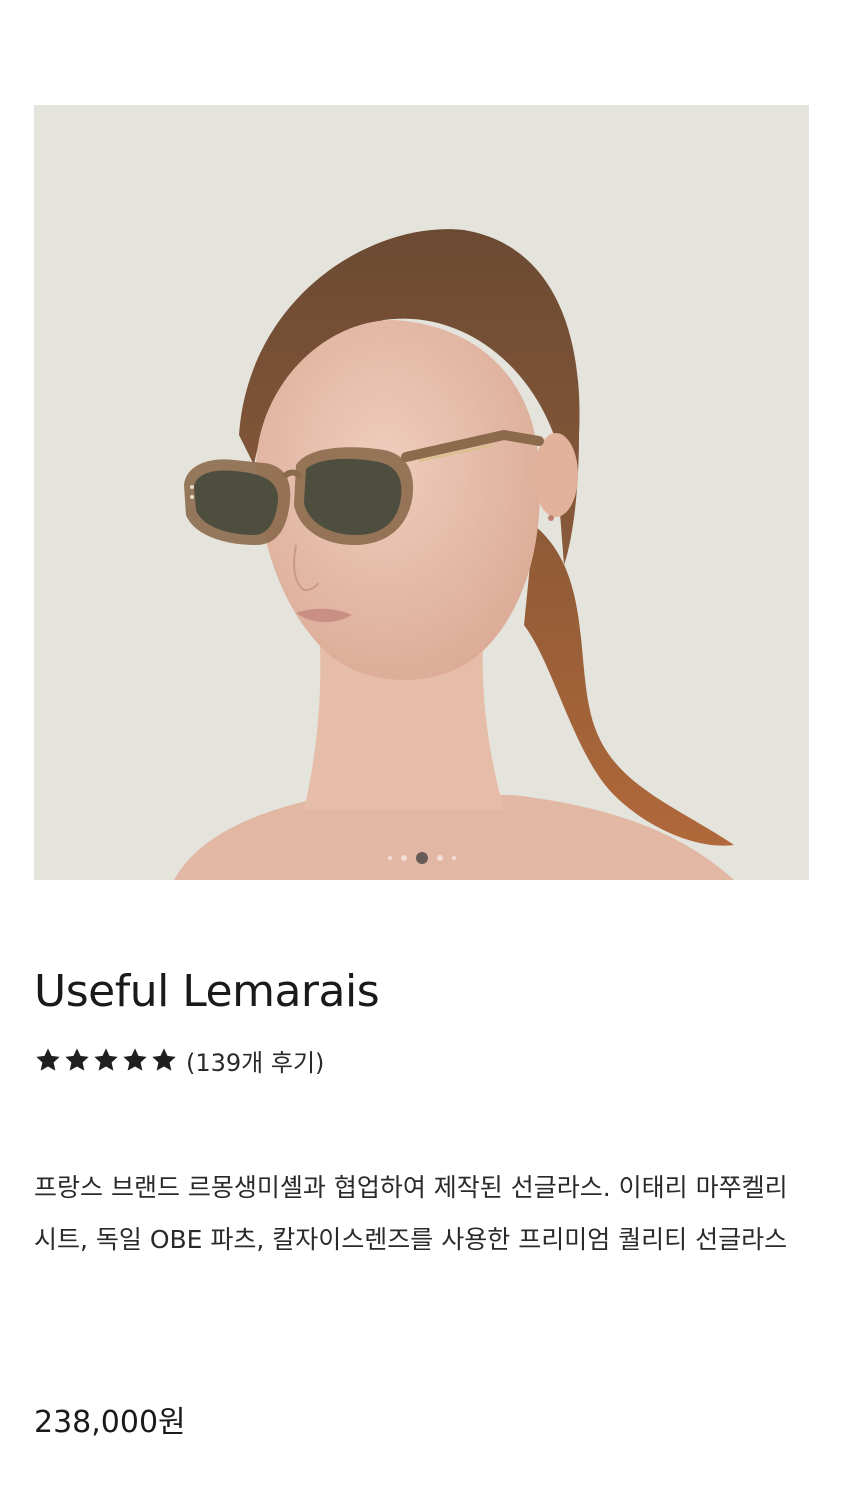  What do you see at coordinates (207, 991) in the screenshot?
I see `product-title: Useful Lemarais` at bounding box center [207, 991].